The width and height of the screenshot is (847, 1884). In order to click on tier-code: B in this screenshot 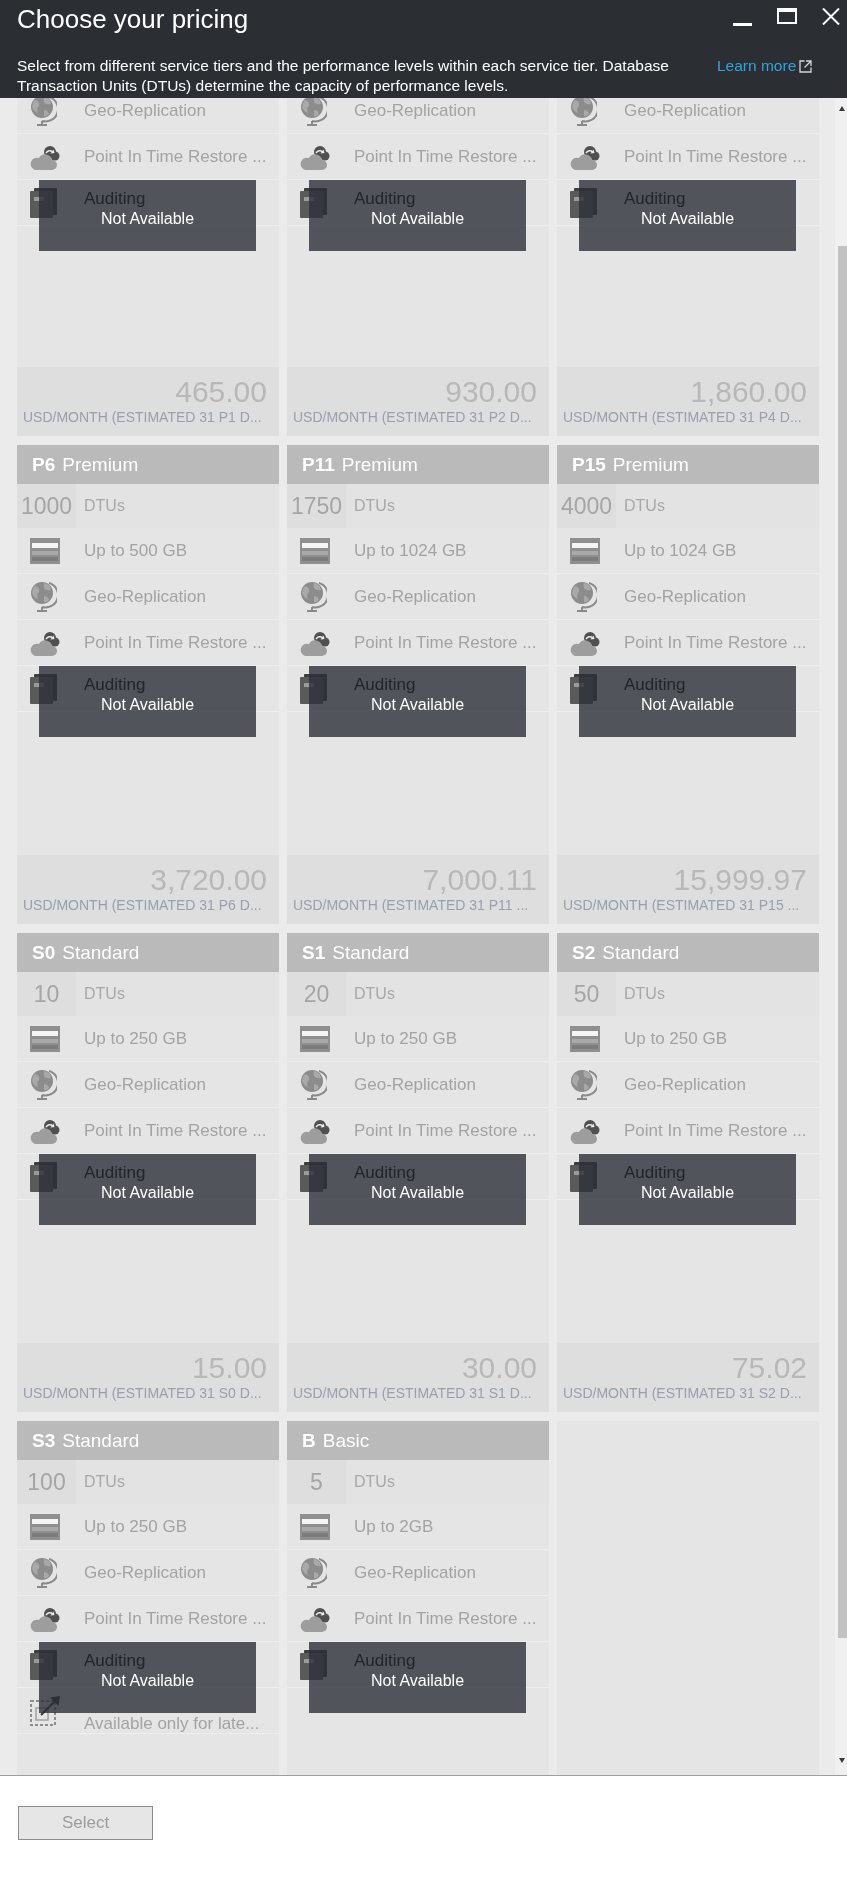, I will do `click(309, 1440)`.